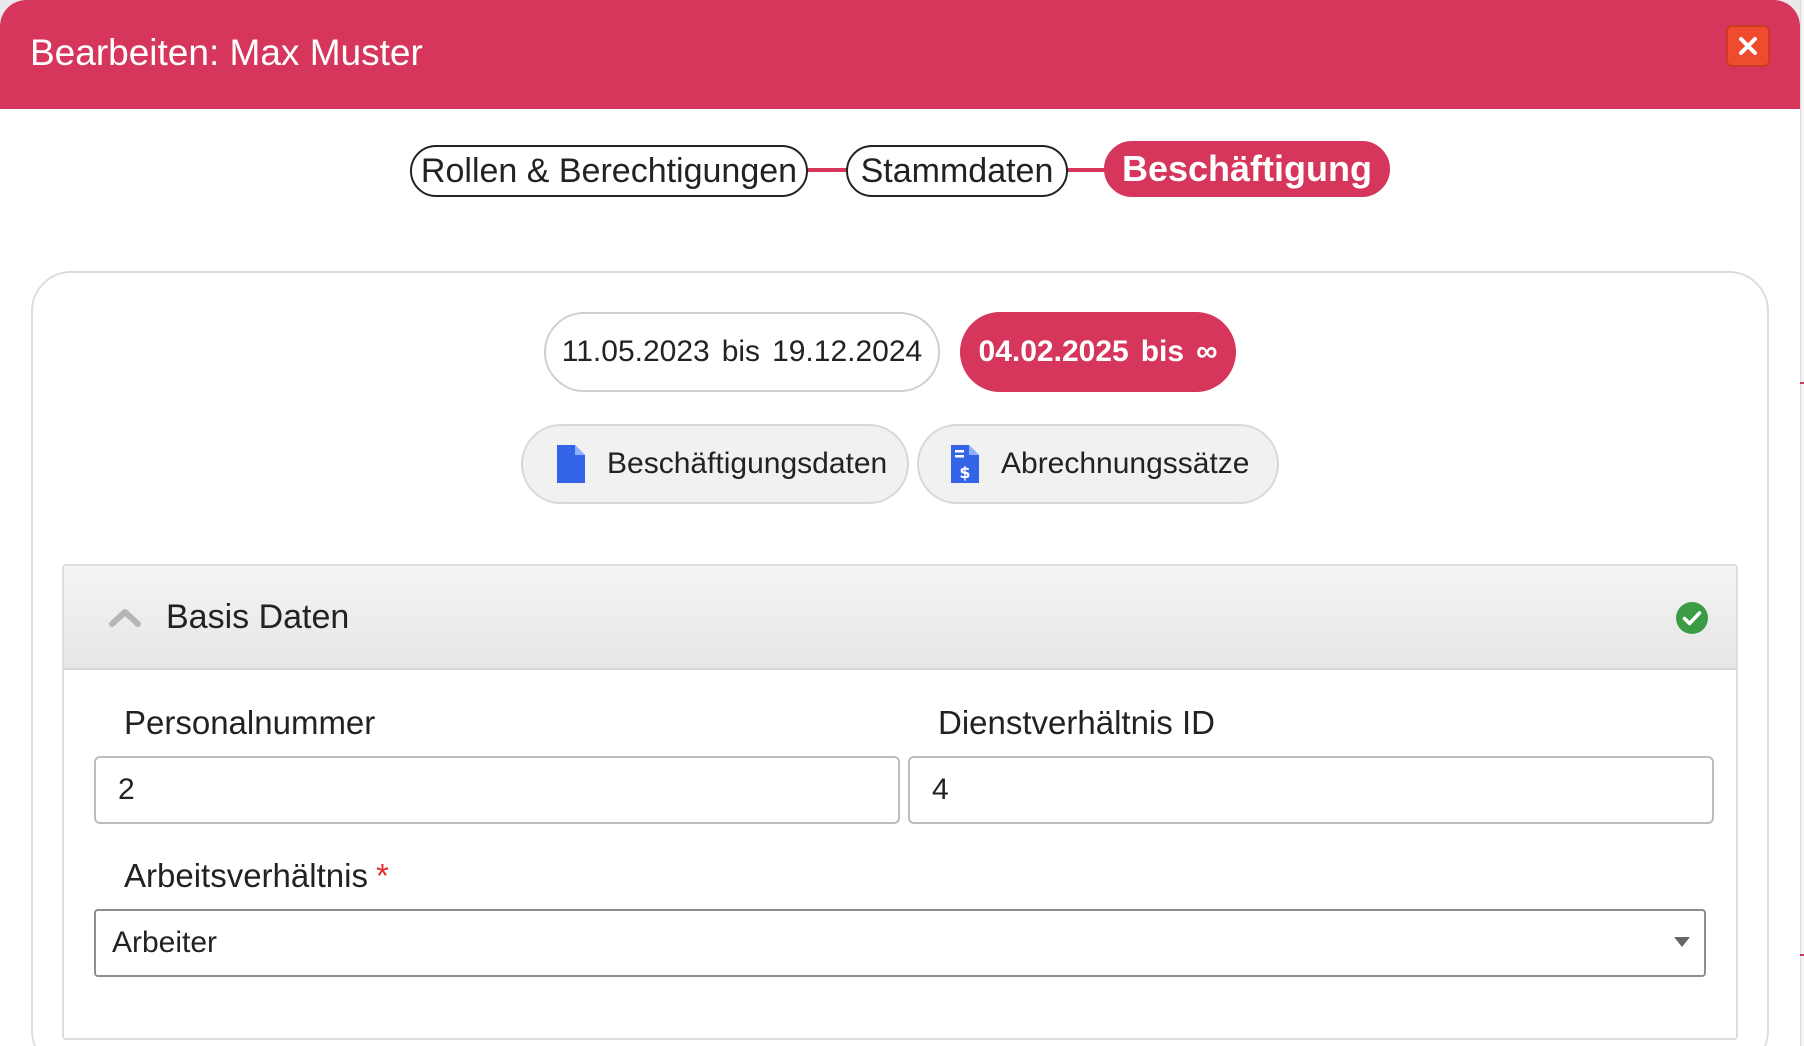  I want to click on arbeitsverhaeltnis-label: Arbeitsverhältnis *, so click(256, 876).